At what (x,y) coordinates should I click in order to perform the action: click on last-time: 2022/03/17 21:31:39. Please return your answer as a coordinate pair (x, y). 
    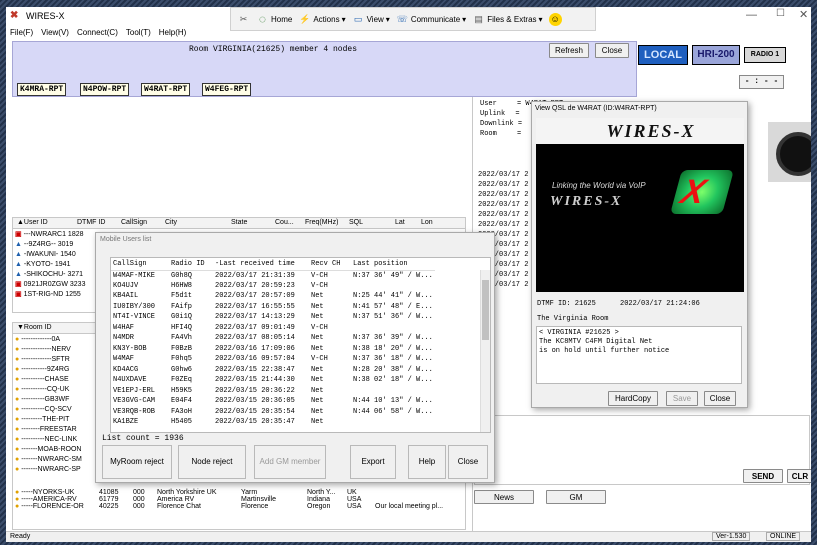
    Looking at the image, I should click on (255, 275).